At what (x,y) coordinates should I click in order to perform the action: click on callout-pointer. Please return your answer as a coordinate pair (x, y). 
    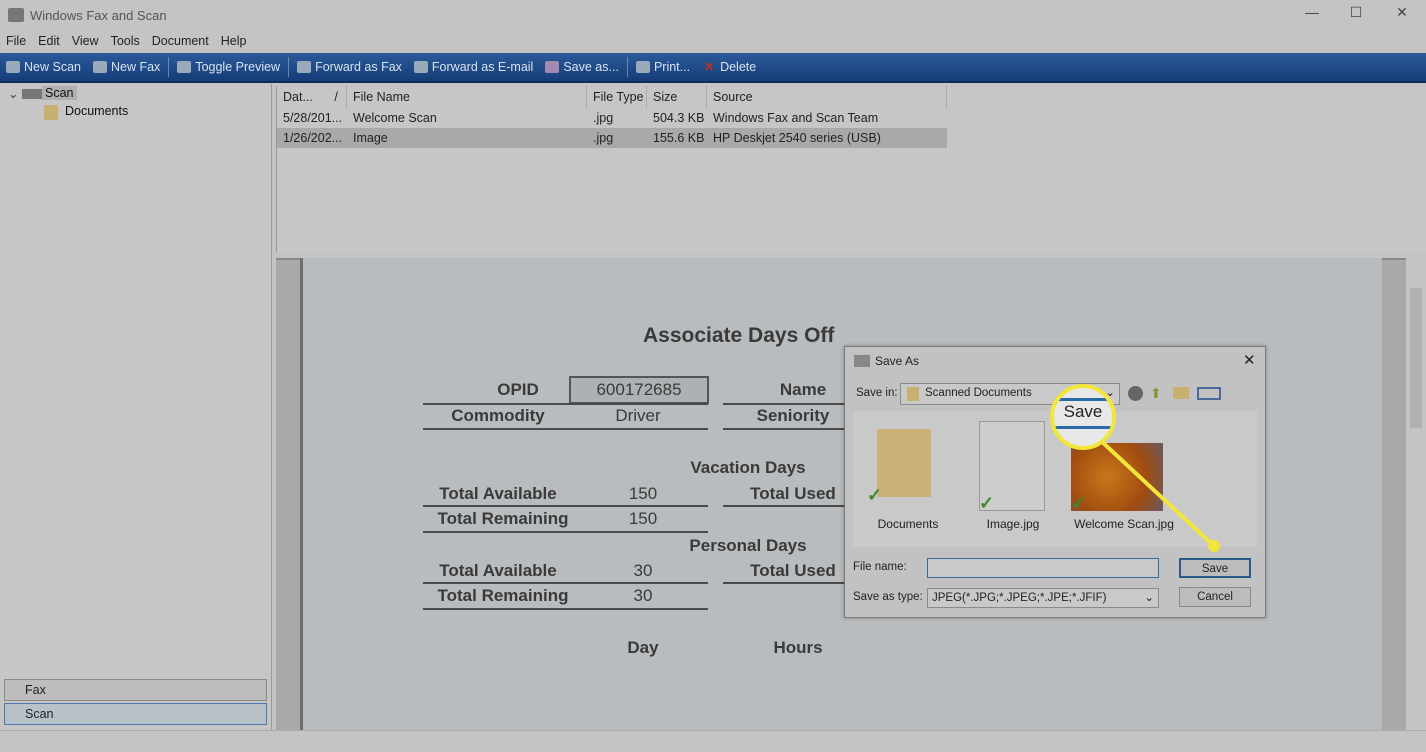
    Looking at the image, I should click on (1159, 495).